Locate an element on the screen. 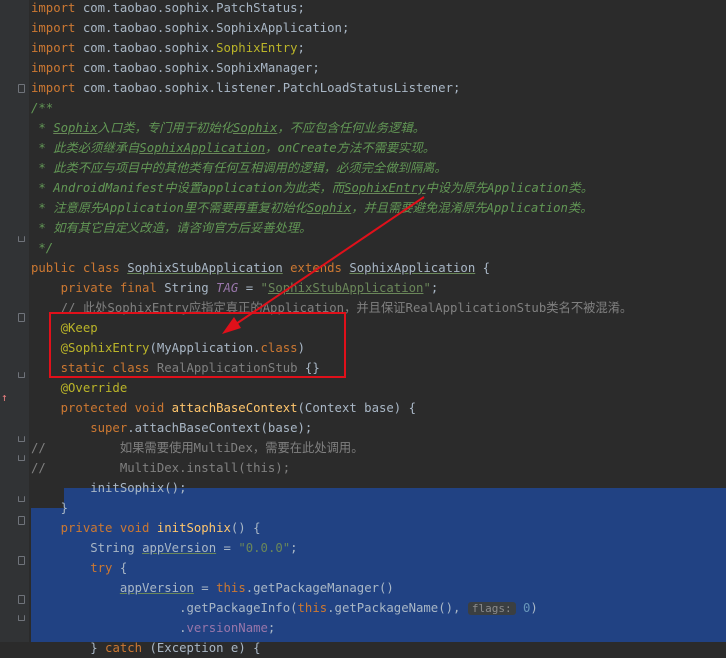 The width and height of the screenshot is (726, 658). code-token: } is located at coordinates (68, 648).